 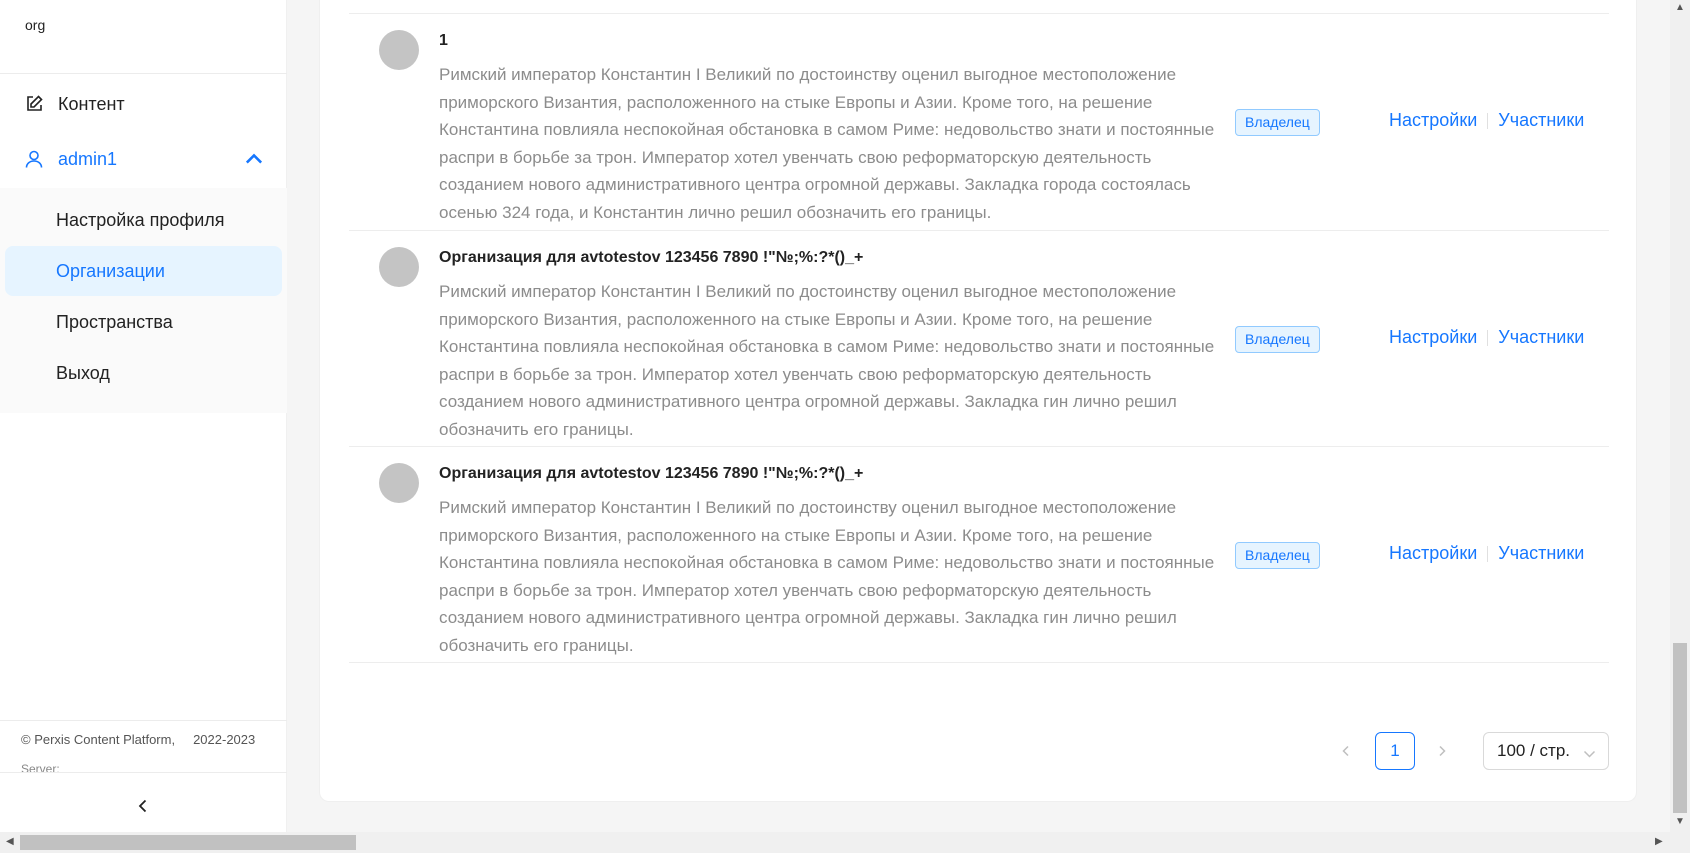 What do you see at coordinates (188, 842) in the screenshot?
I see `horizontal-scrollbar-thumb` at bounding box center [188, 842].